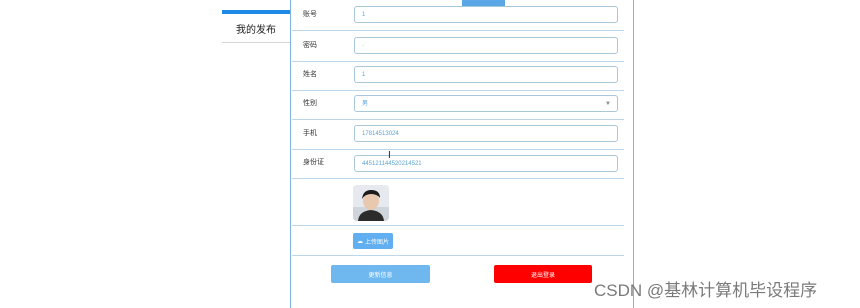 The width and height of the screenshot is (860, 308). I want to click on gender-select-value: 男, so click(365, 104).